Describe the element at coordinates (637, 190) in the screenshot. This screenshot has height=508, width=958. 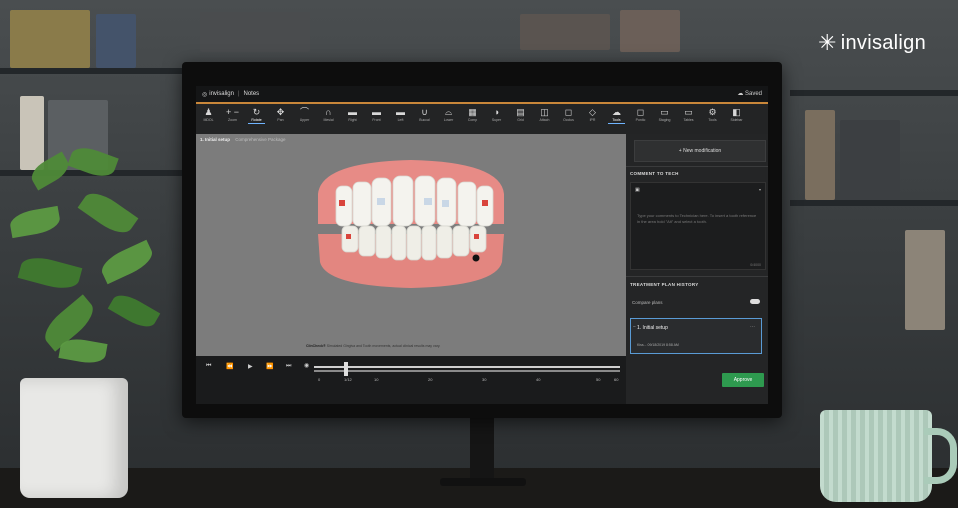
I see `tooth-reference-icon: ▣` at that location.